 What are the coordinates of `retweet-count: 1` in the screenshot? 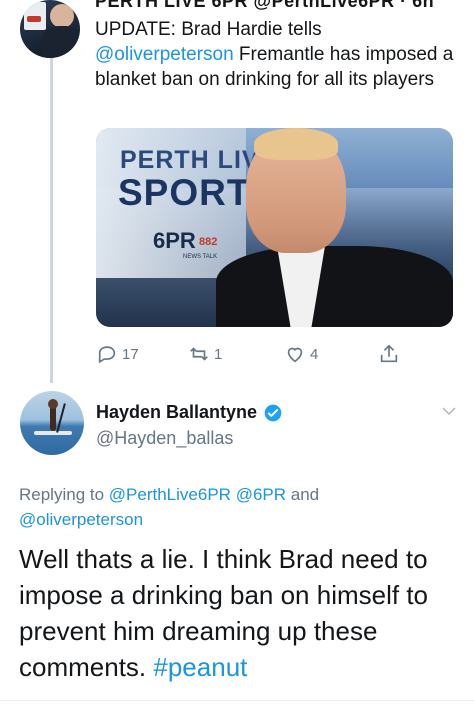 It's located at (218, 354).